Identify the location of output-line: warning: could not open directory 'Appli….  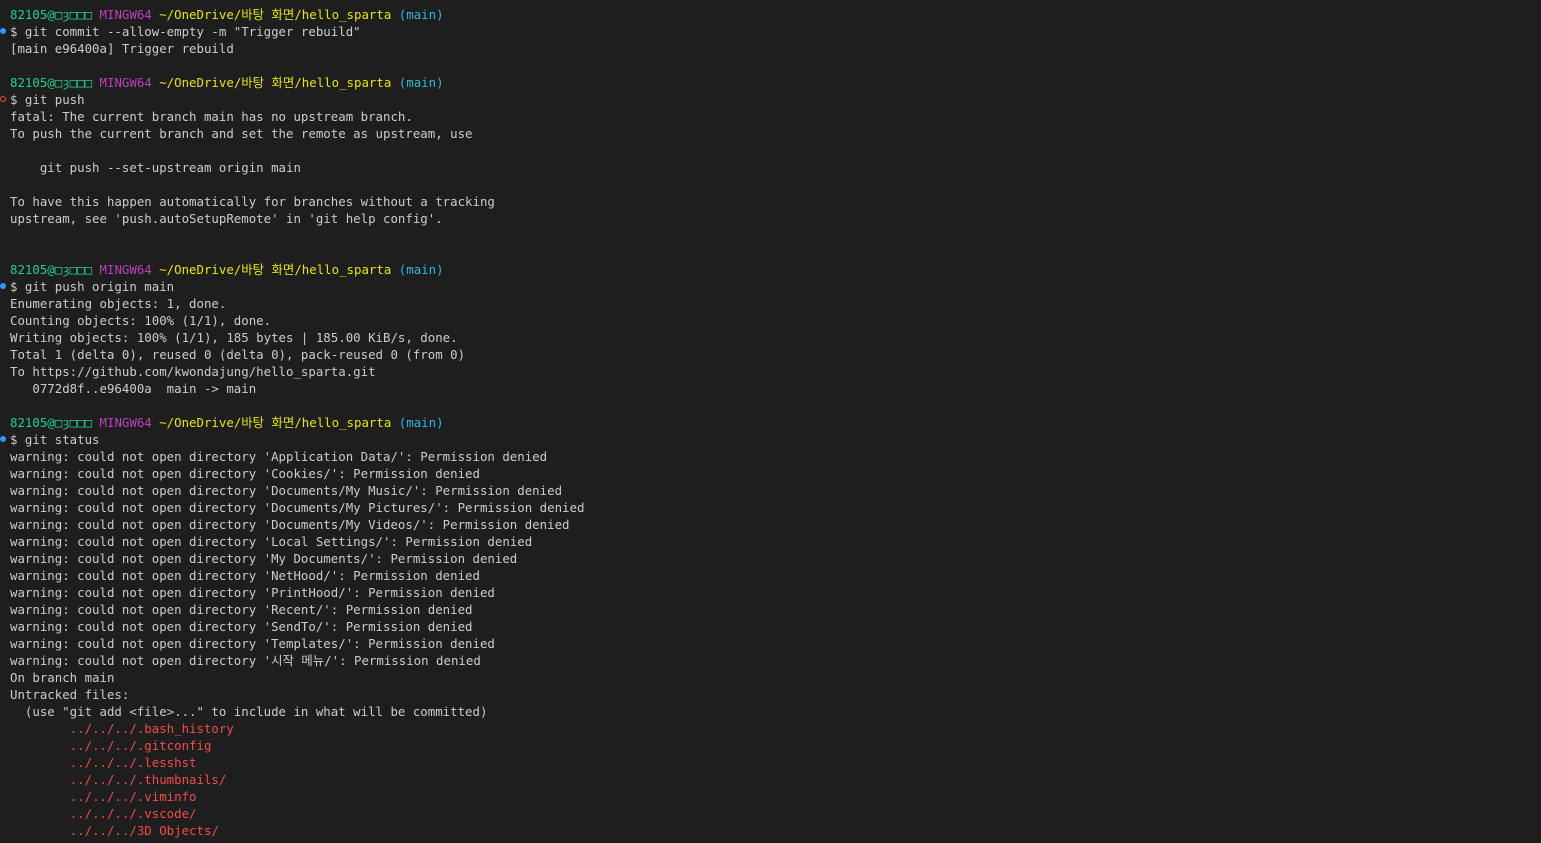
(279, 456).